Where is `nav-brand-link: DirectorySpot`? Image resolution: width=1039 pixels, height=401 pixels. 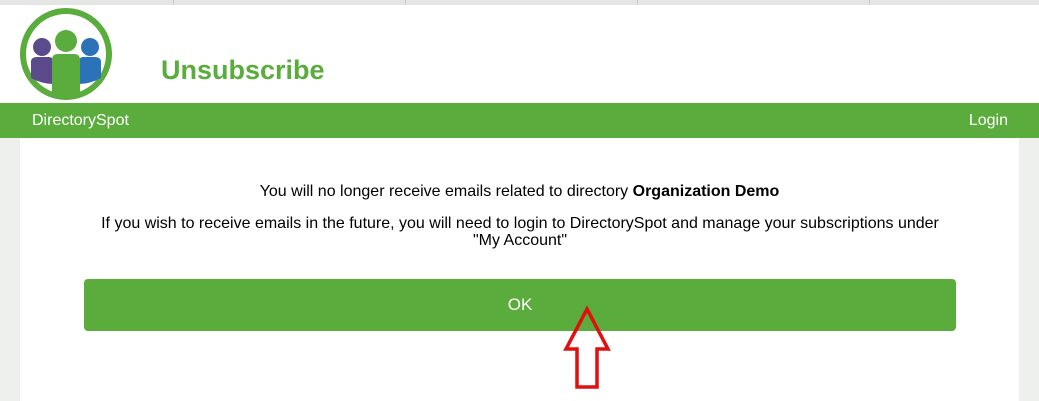
nav-brand-link: DirectorySpot is located at coordinates (80, 120).